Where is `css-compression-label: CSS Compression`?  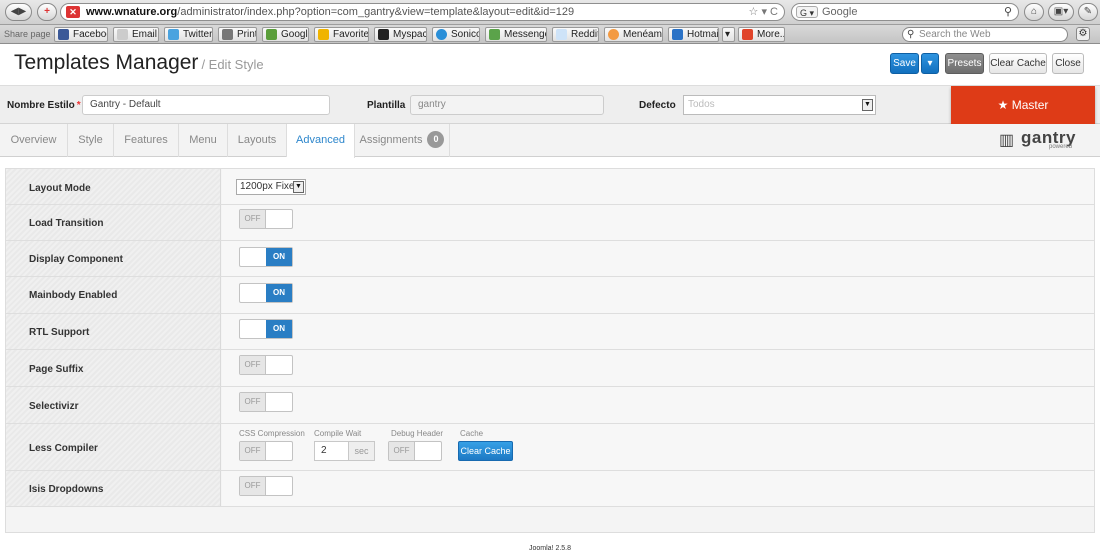
css-compression-label: CSS Compression is located at coordinates (272, 433).